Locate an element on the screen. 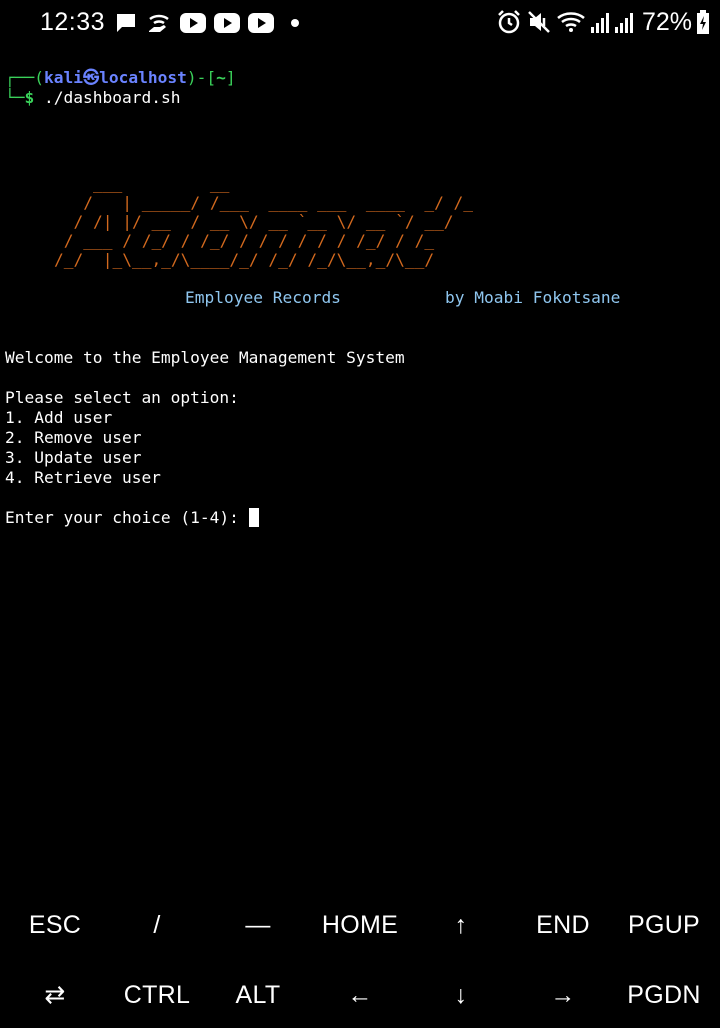 The height and width of the screenshot is (1028, 720). input-line: Enter your choice (1-4): is located at coordinates (132, 518).